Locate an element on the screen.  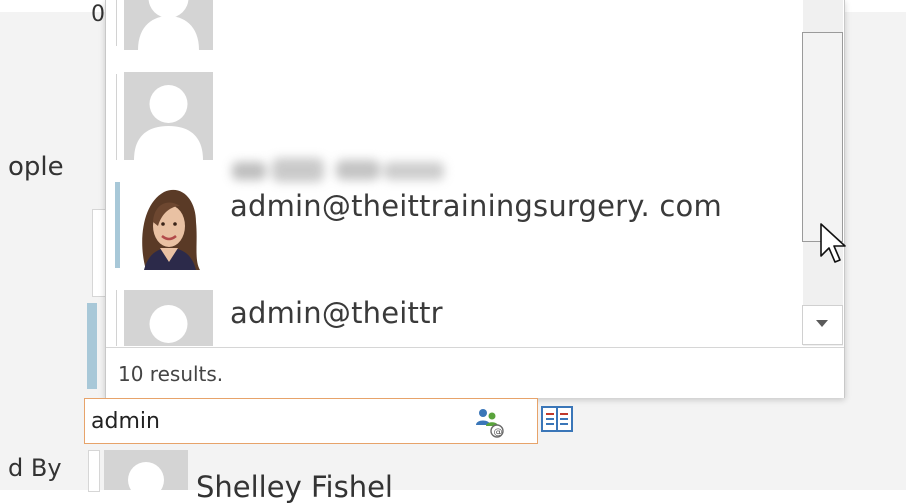
people-suggest-icon: @ is located at coordinates (488, 422).